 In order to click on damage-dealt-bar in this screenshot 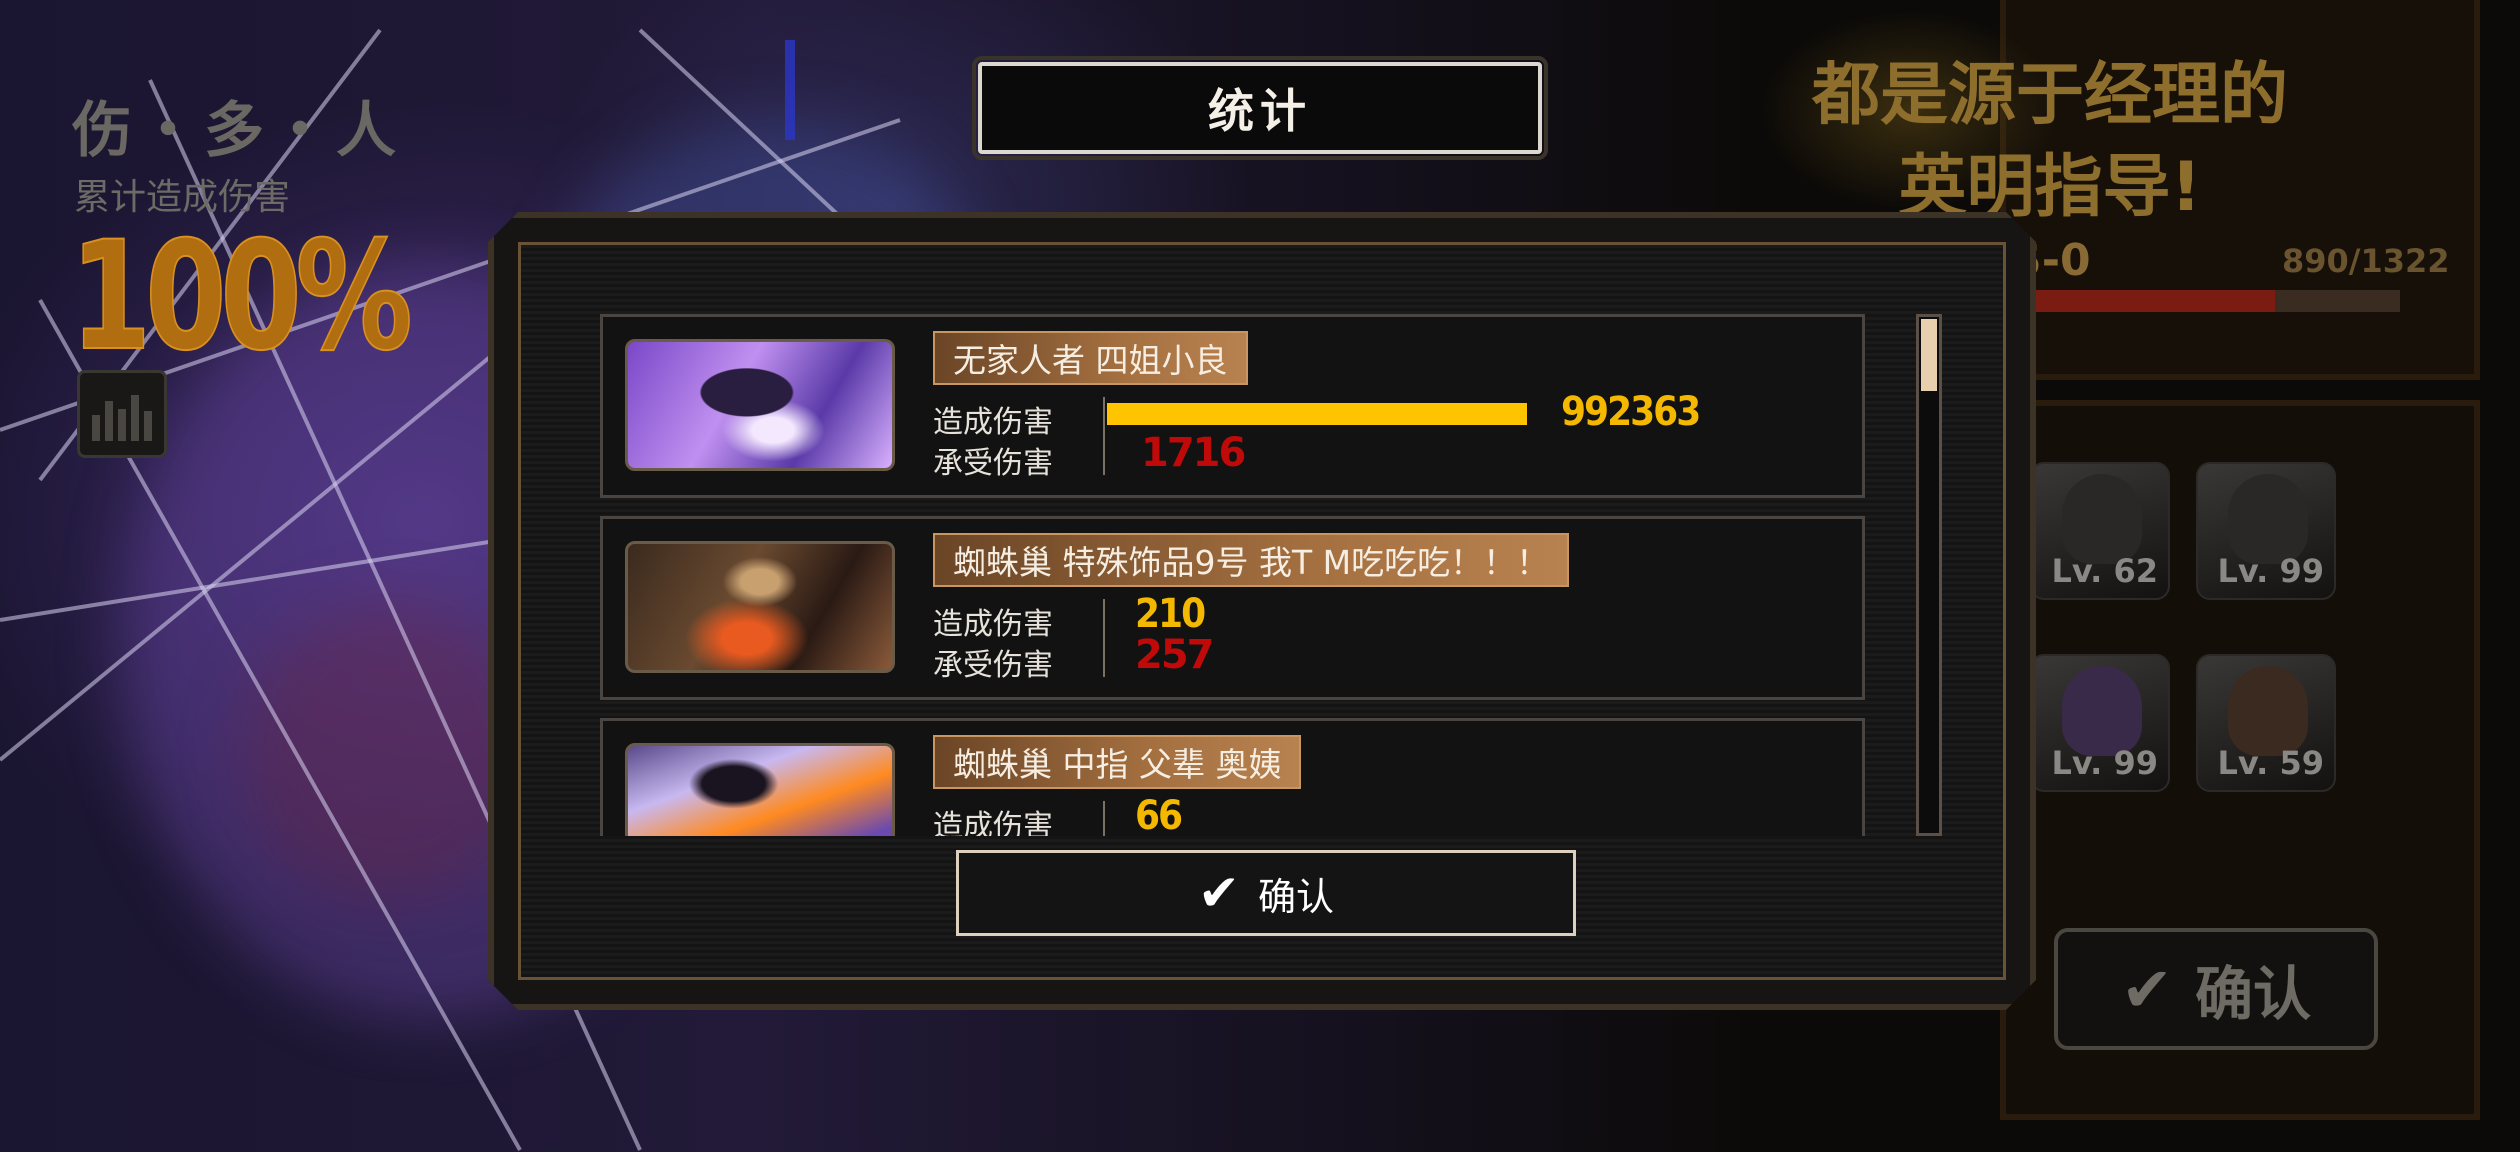, I will do `click(1317, 414)`.